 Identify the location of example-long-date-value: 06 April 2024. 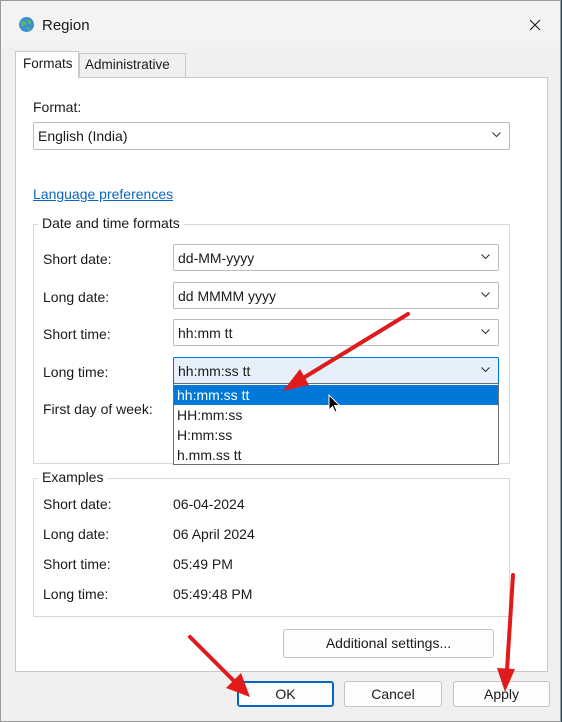
(214, 534).